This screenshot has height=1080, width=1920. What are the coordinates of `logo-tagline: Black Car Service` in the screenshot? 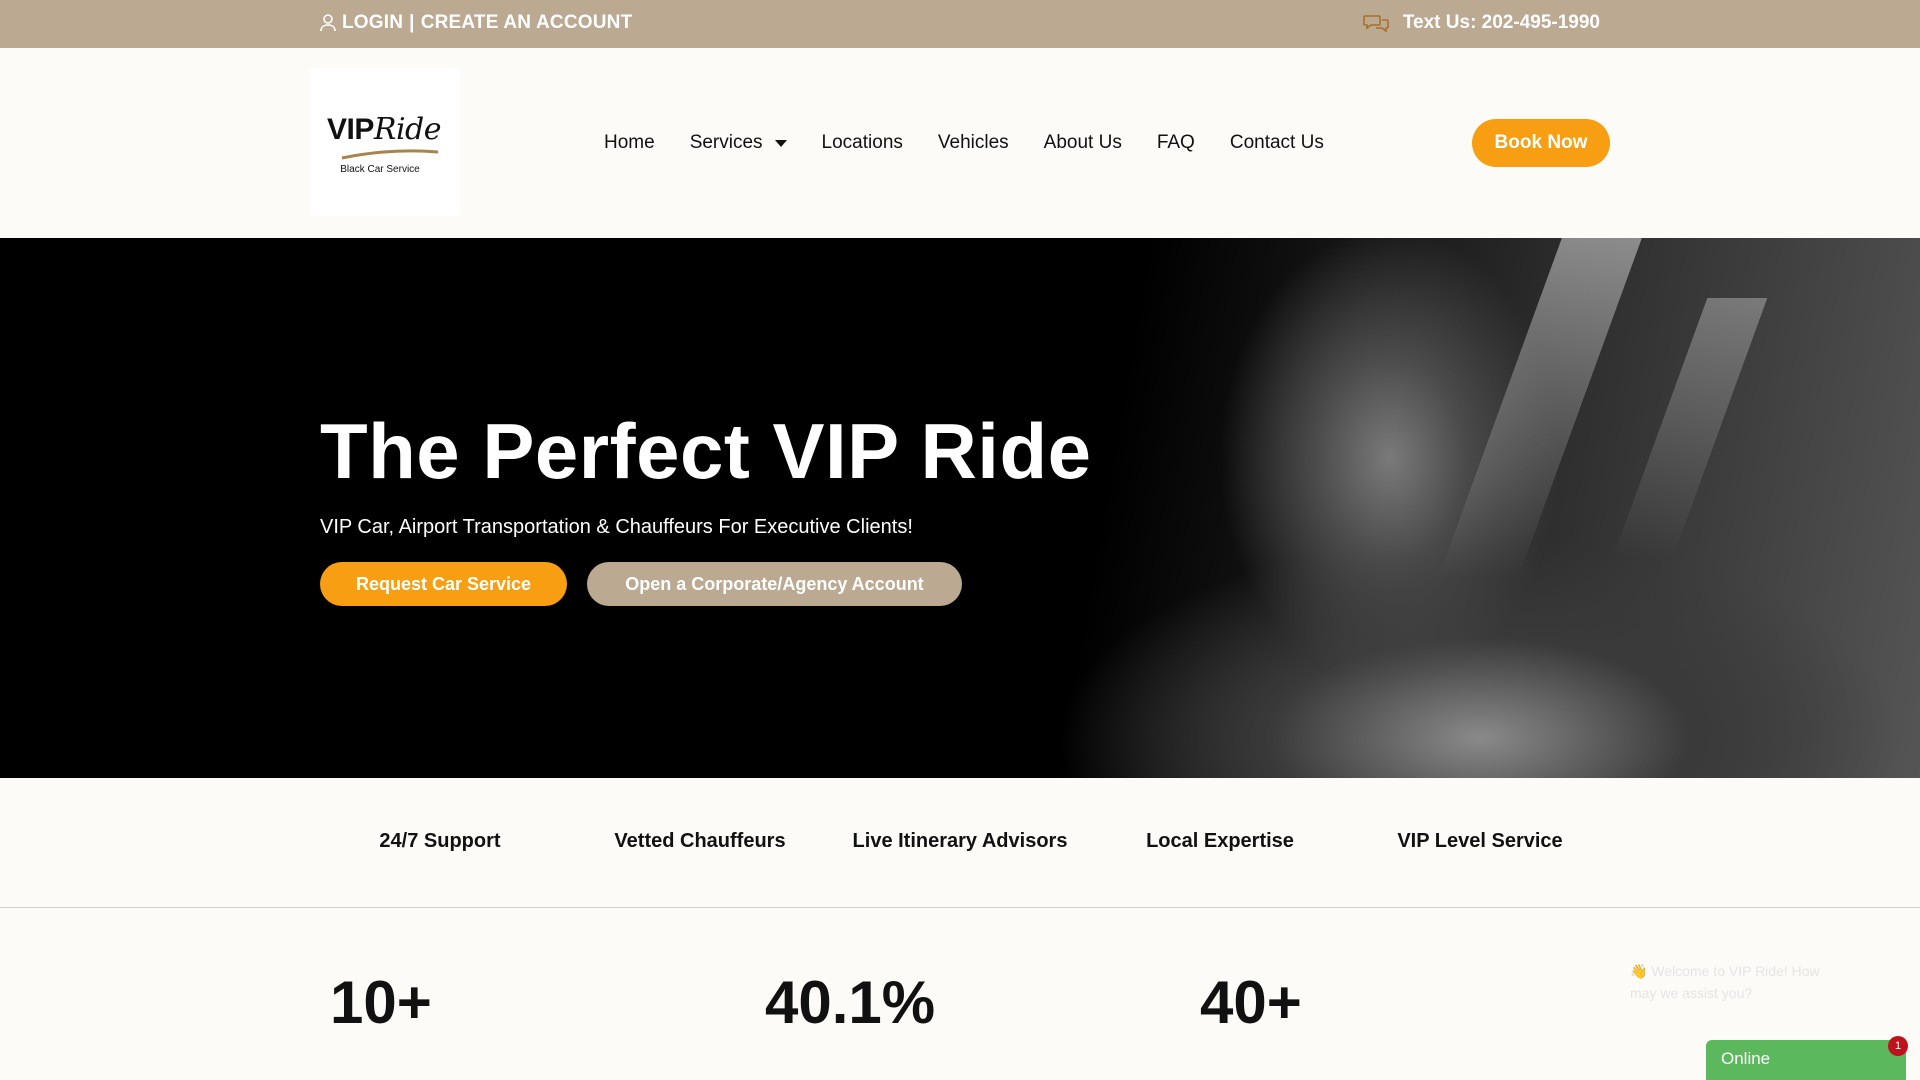 It's located at (380, 169).